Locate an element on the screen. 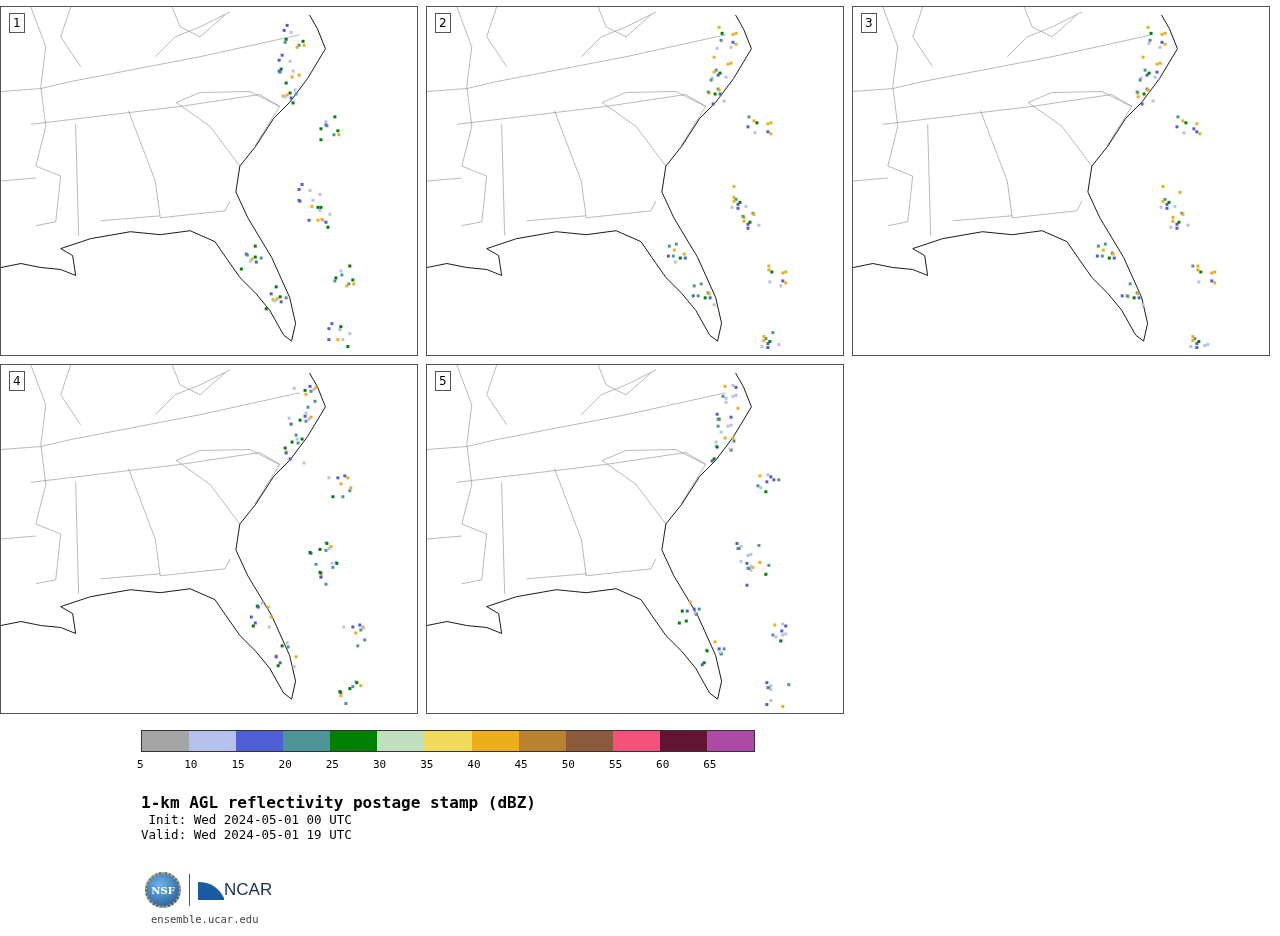 This screenshot has width=1280, height=936. colorbar-tick-label: 15 is located at coordinates (238, 764).